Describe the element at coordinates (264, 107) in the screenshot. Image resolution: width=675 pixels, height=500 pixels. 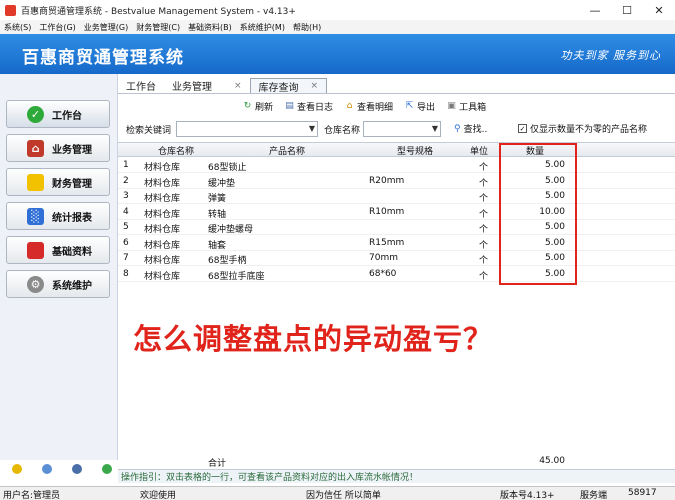
I see `refresh-label: 刷新` at that location.